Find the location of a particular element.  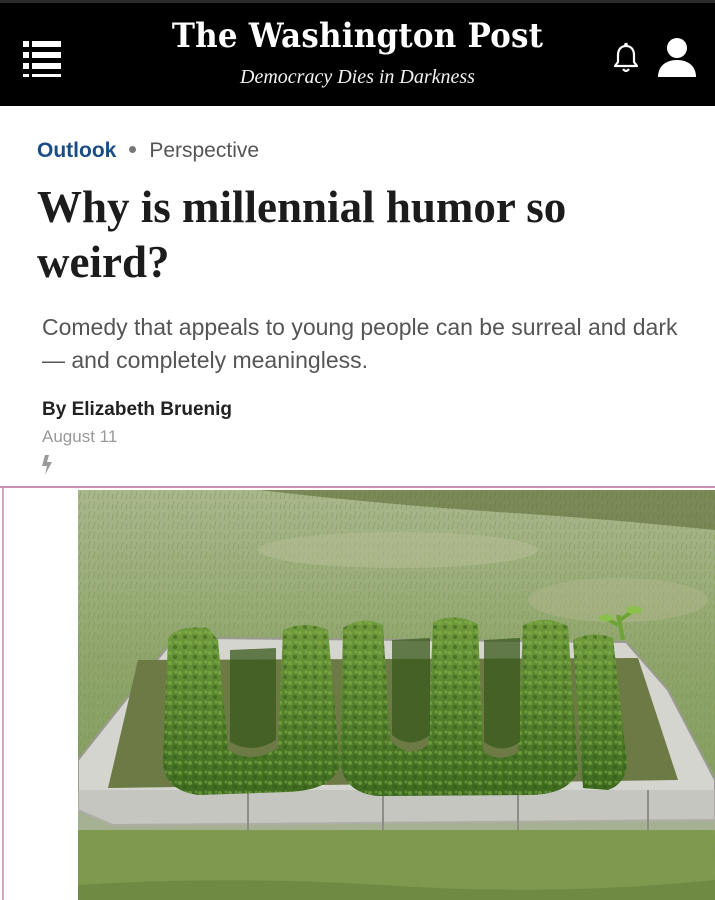

bell-icon is located at coordinates (626, 57).